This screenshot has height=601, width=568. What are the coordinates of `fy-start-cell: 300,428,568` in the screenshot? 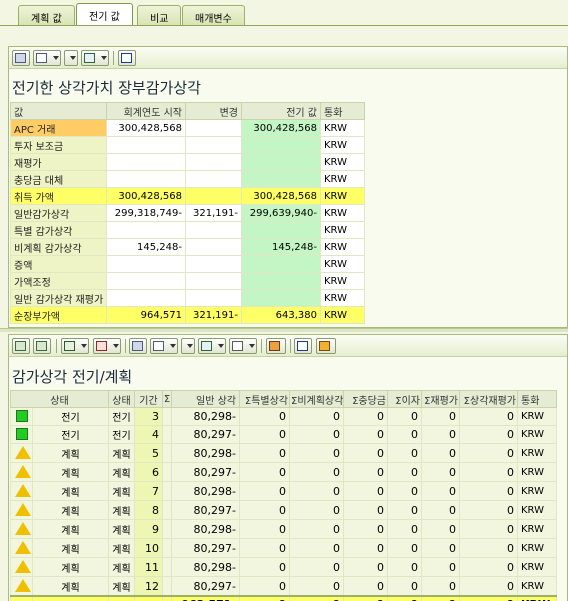 It's located at (146, 196).